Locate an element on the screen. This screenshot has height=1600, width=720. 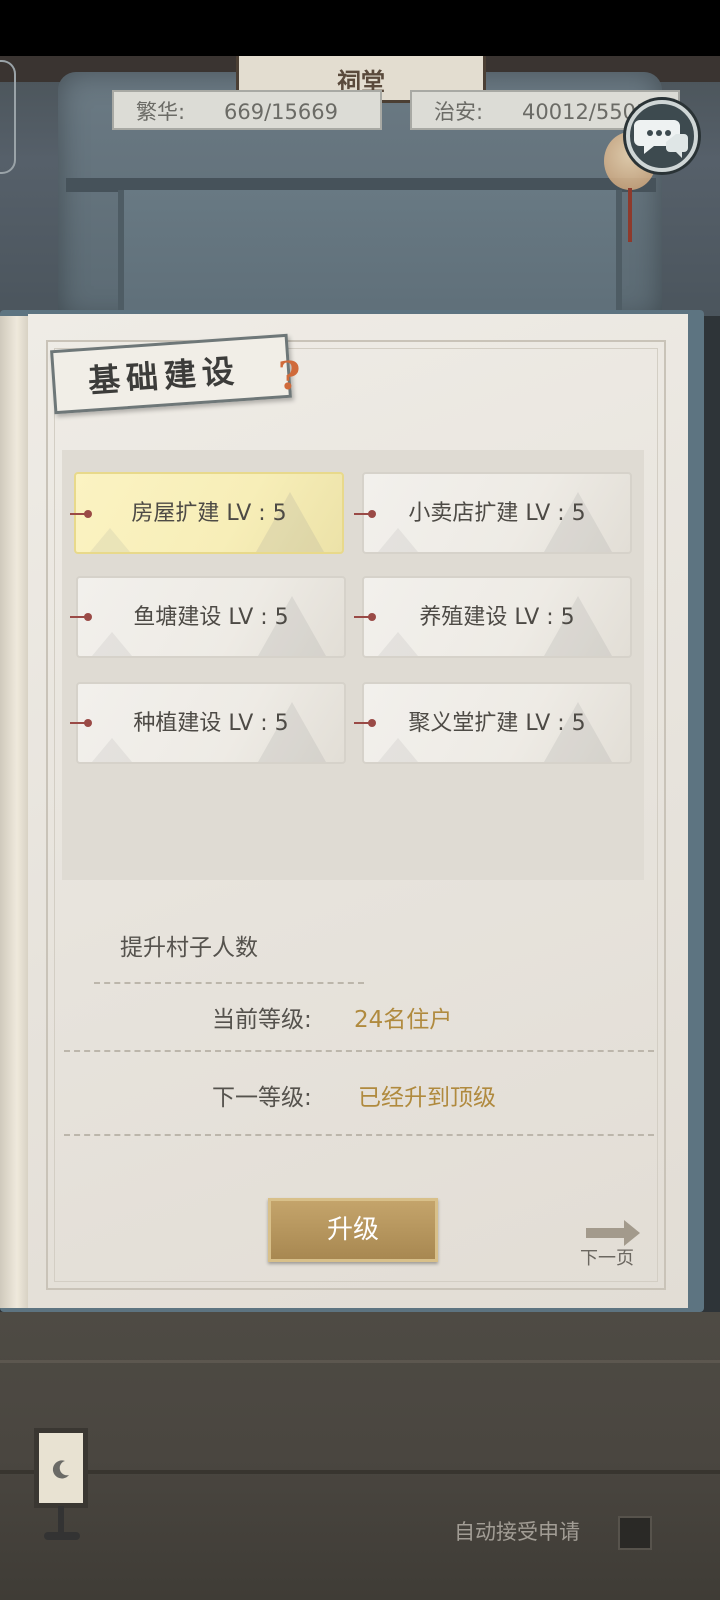
current-level-label: 当前等级: is located at coordinates (262, 1020).